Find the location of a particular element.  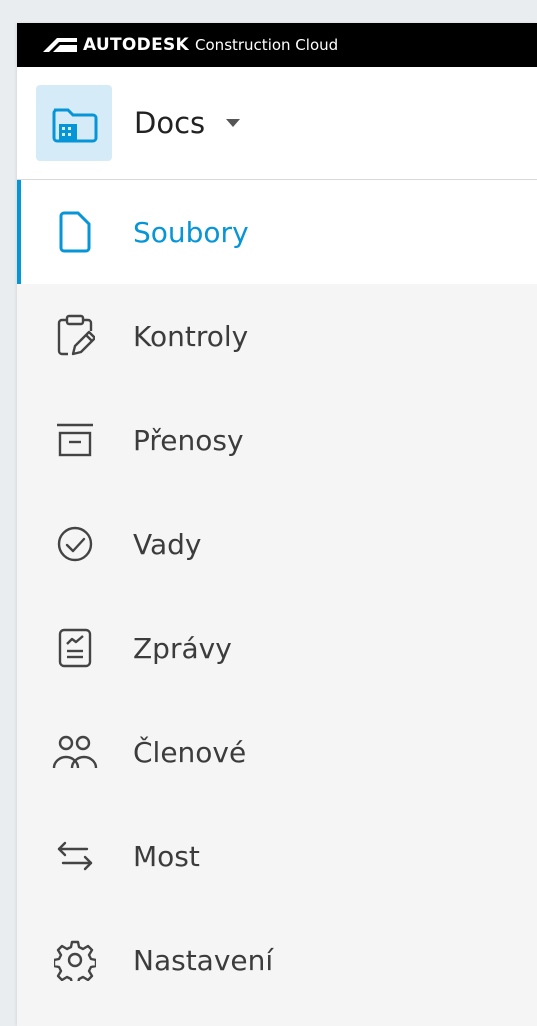

file-icon is located at coordinates (75, 232).